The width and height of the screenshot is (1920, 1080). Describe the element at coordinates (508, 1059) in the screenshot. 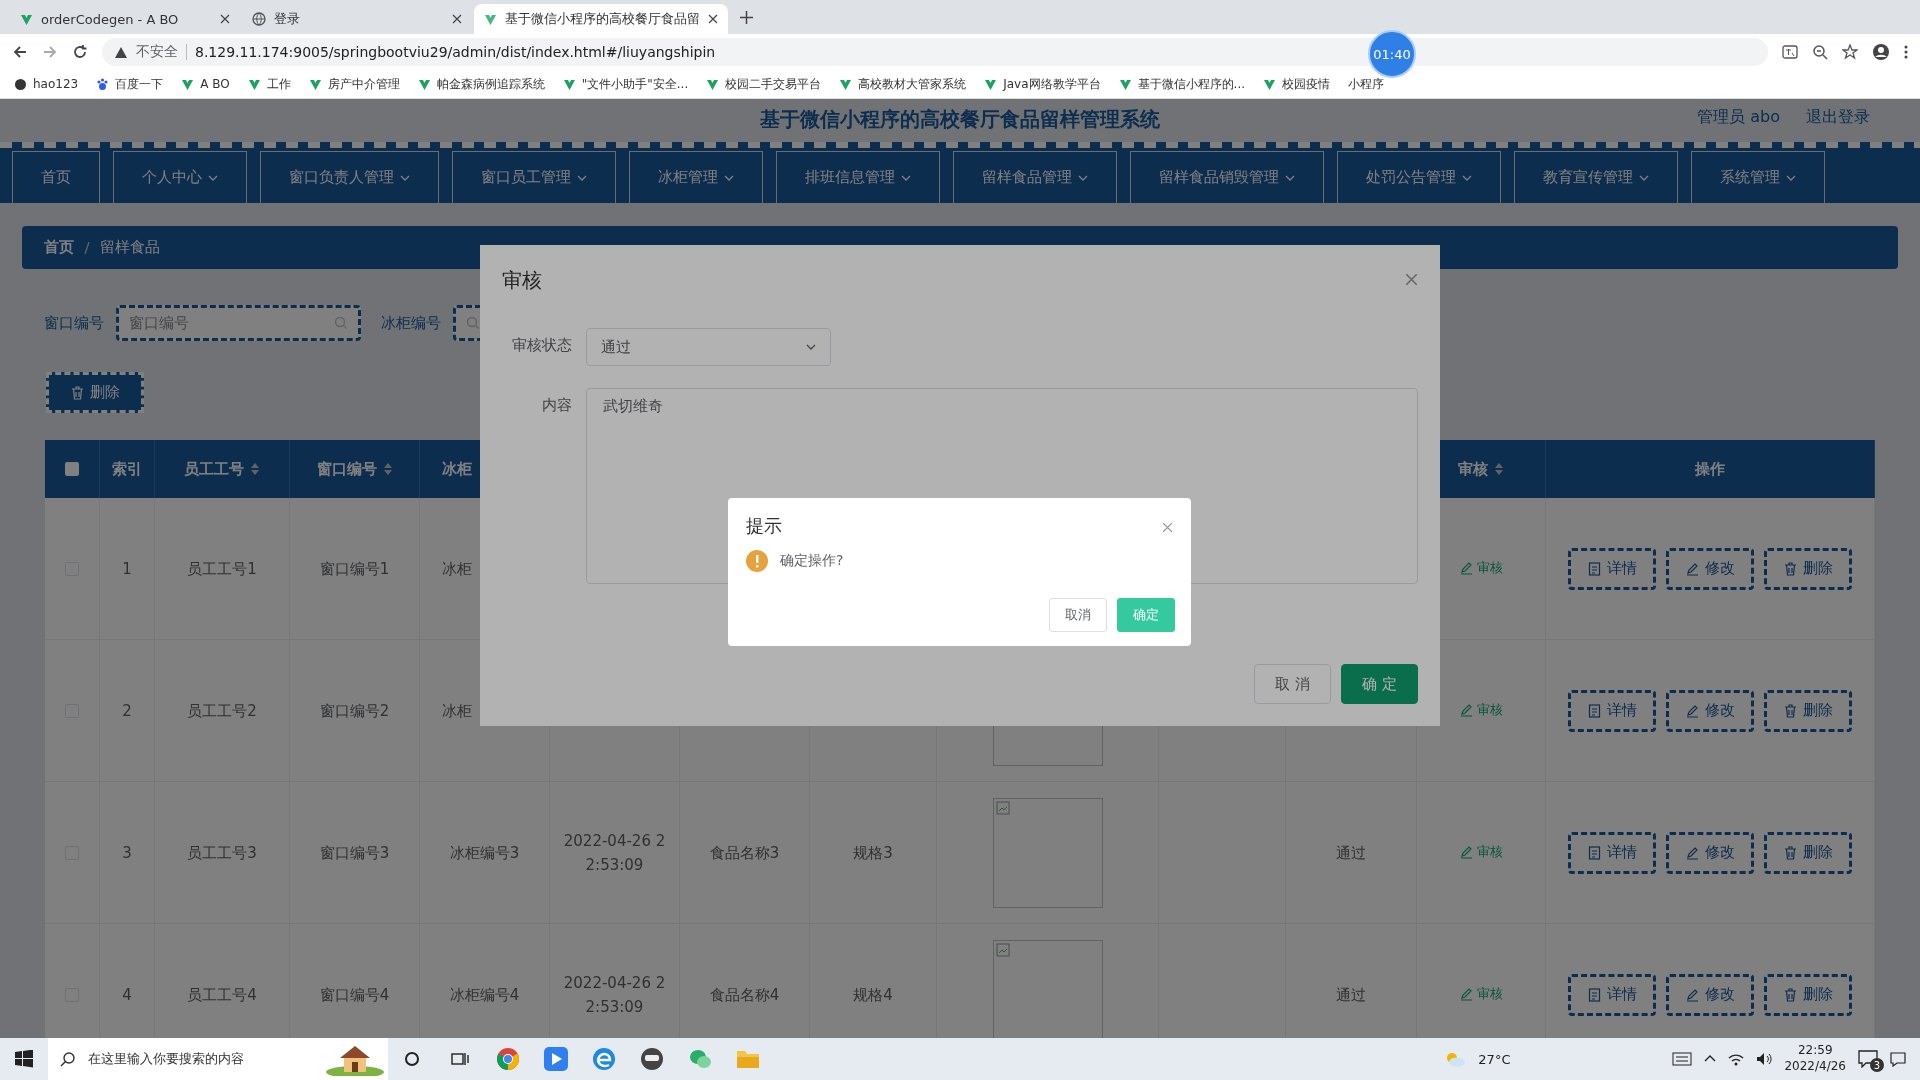

I see `chrome-icon` at that location.